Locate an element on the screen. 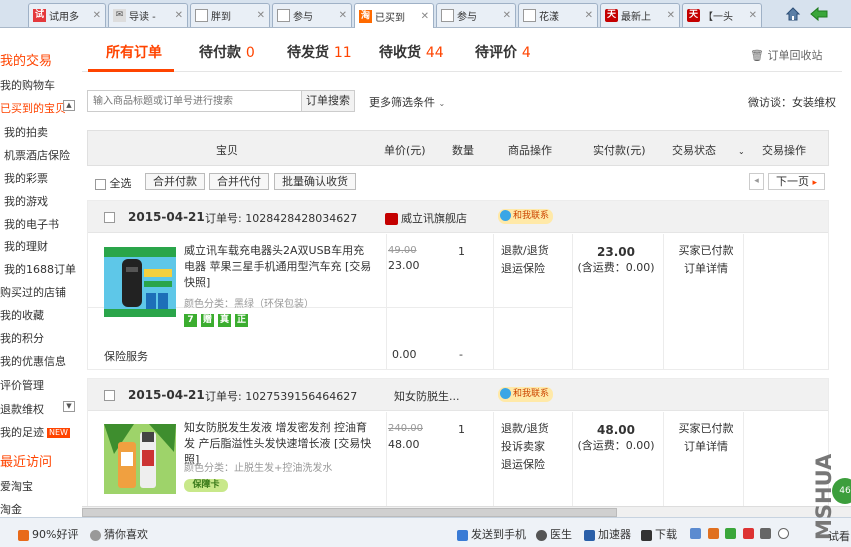 This screenshot has width=851, height=547. browser-tab-active: 淘已买到 ✕ is located at coordinates (394, 15).